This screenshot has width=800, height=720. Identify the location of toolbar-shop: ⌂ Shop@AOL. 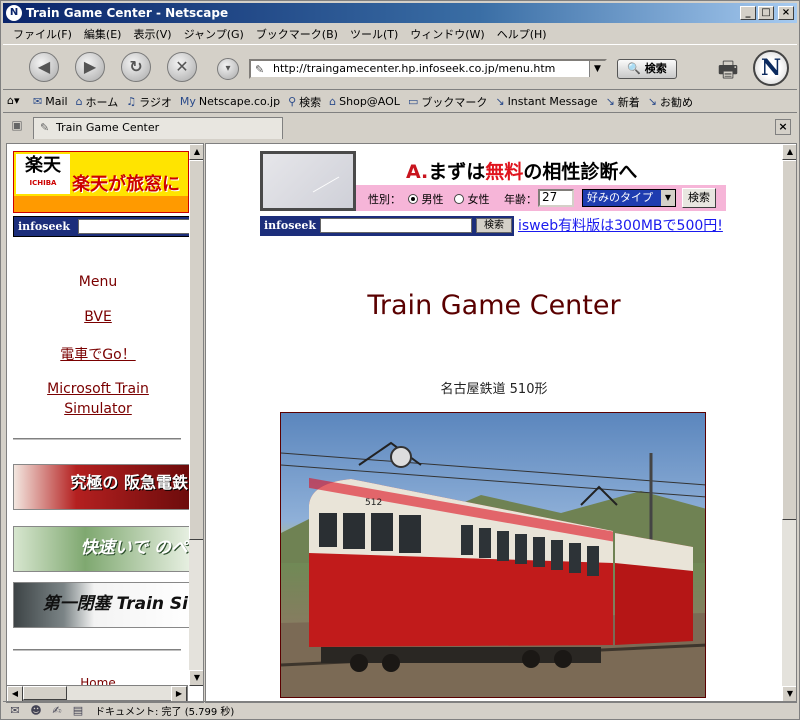
(364, 101).